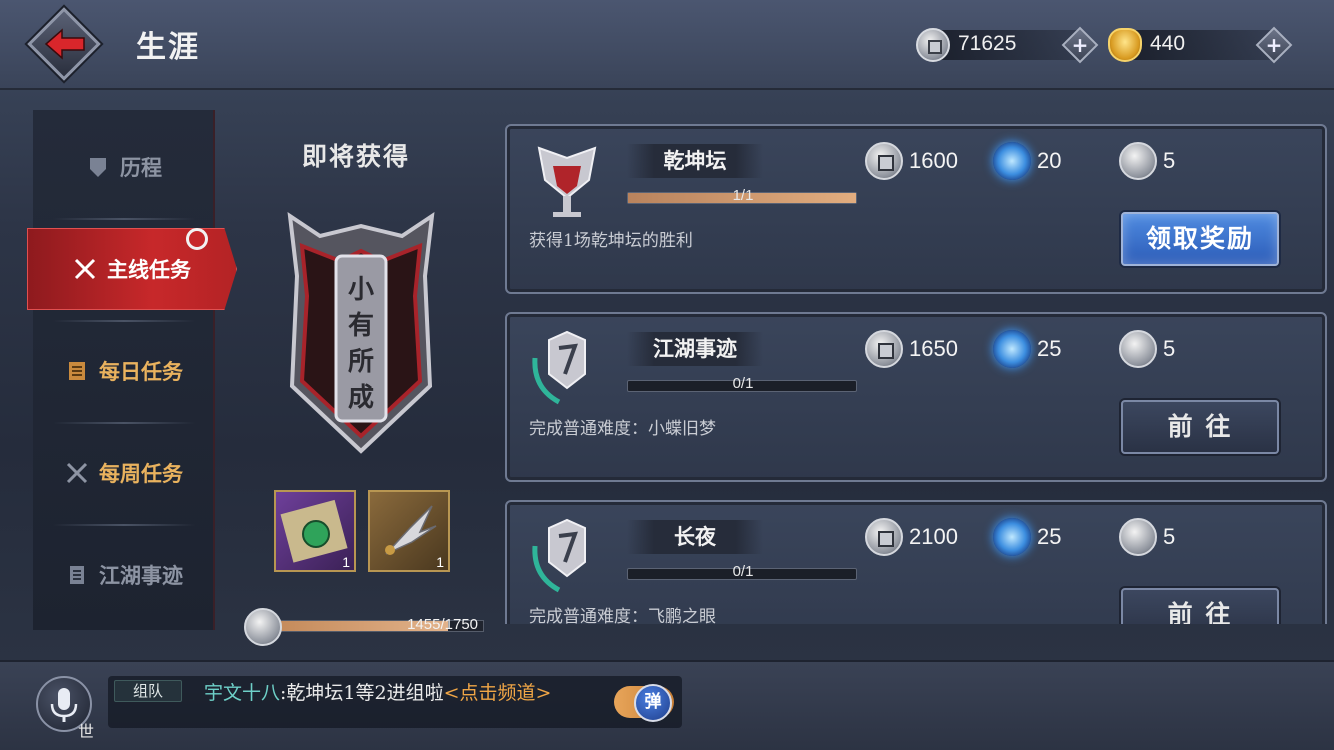 This screenshot has width=1334, height=750. I want to click on task-card: 乾坤坛 1/1 获得1场乾坤坛的胜利 1600 20 5 领取奖励, so click(916, 209).